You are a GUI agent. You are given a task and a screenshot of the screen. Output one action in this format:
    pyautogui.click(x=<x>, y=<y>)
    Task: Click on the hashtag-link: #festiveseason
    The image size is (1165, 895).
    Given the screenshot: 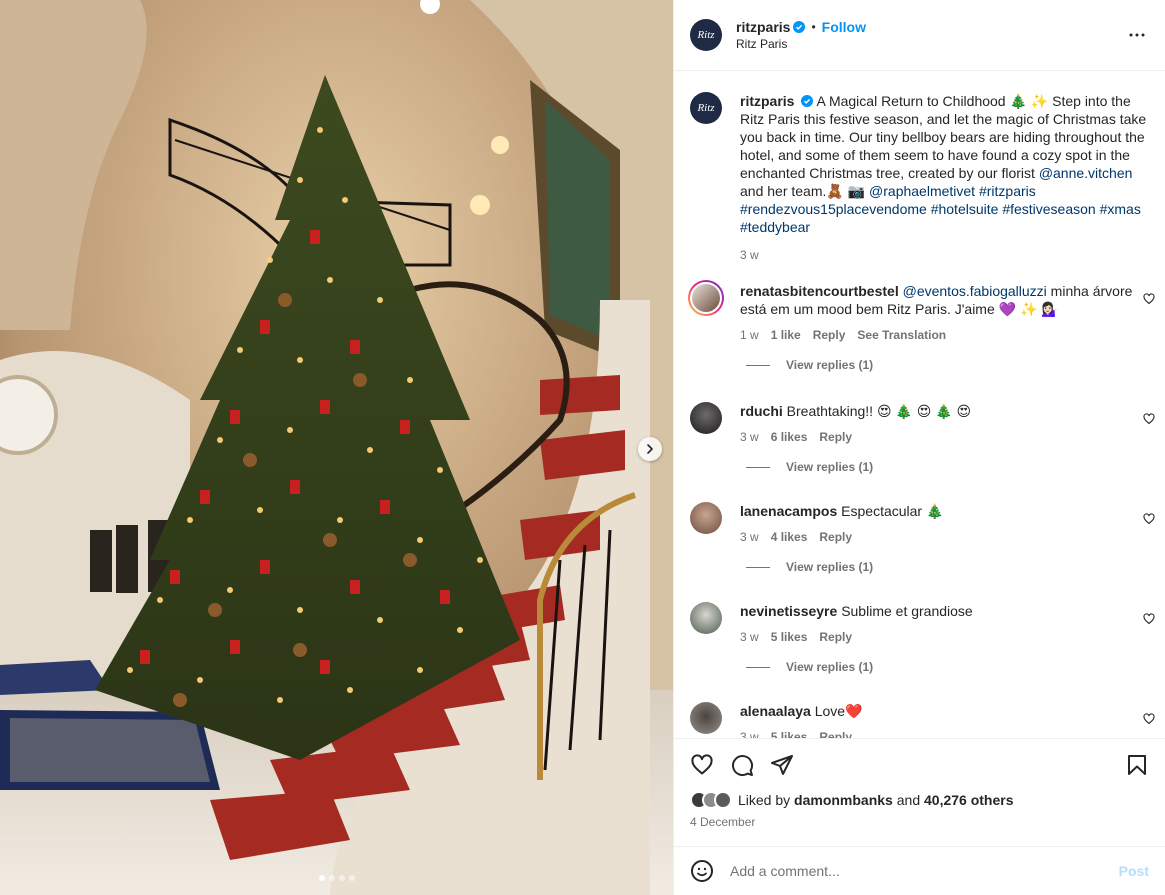 What is the action you would take?
    pyautogui.click(x=1048, y=209)
    